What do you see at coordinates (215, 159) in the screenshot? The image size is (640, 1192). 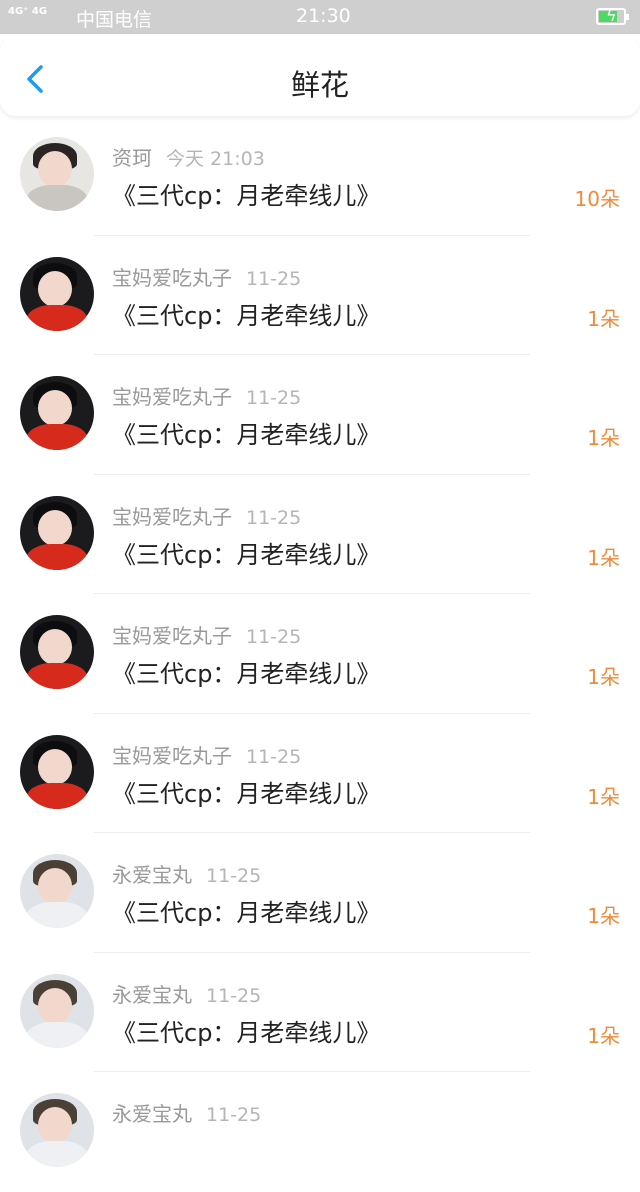 I see `gift-time: 今天 21:03` at bounding box center [215, 159].